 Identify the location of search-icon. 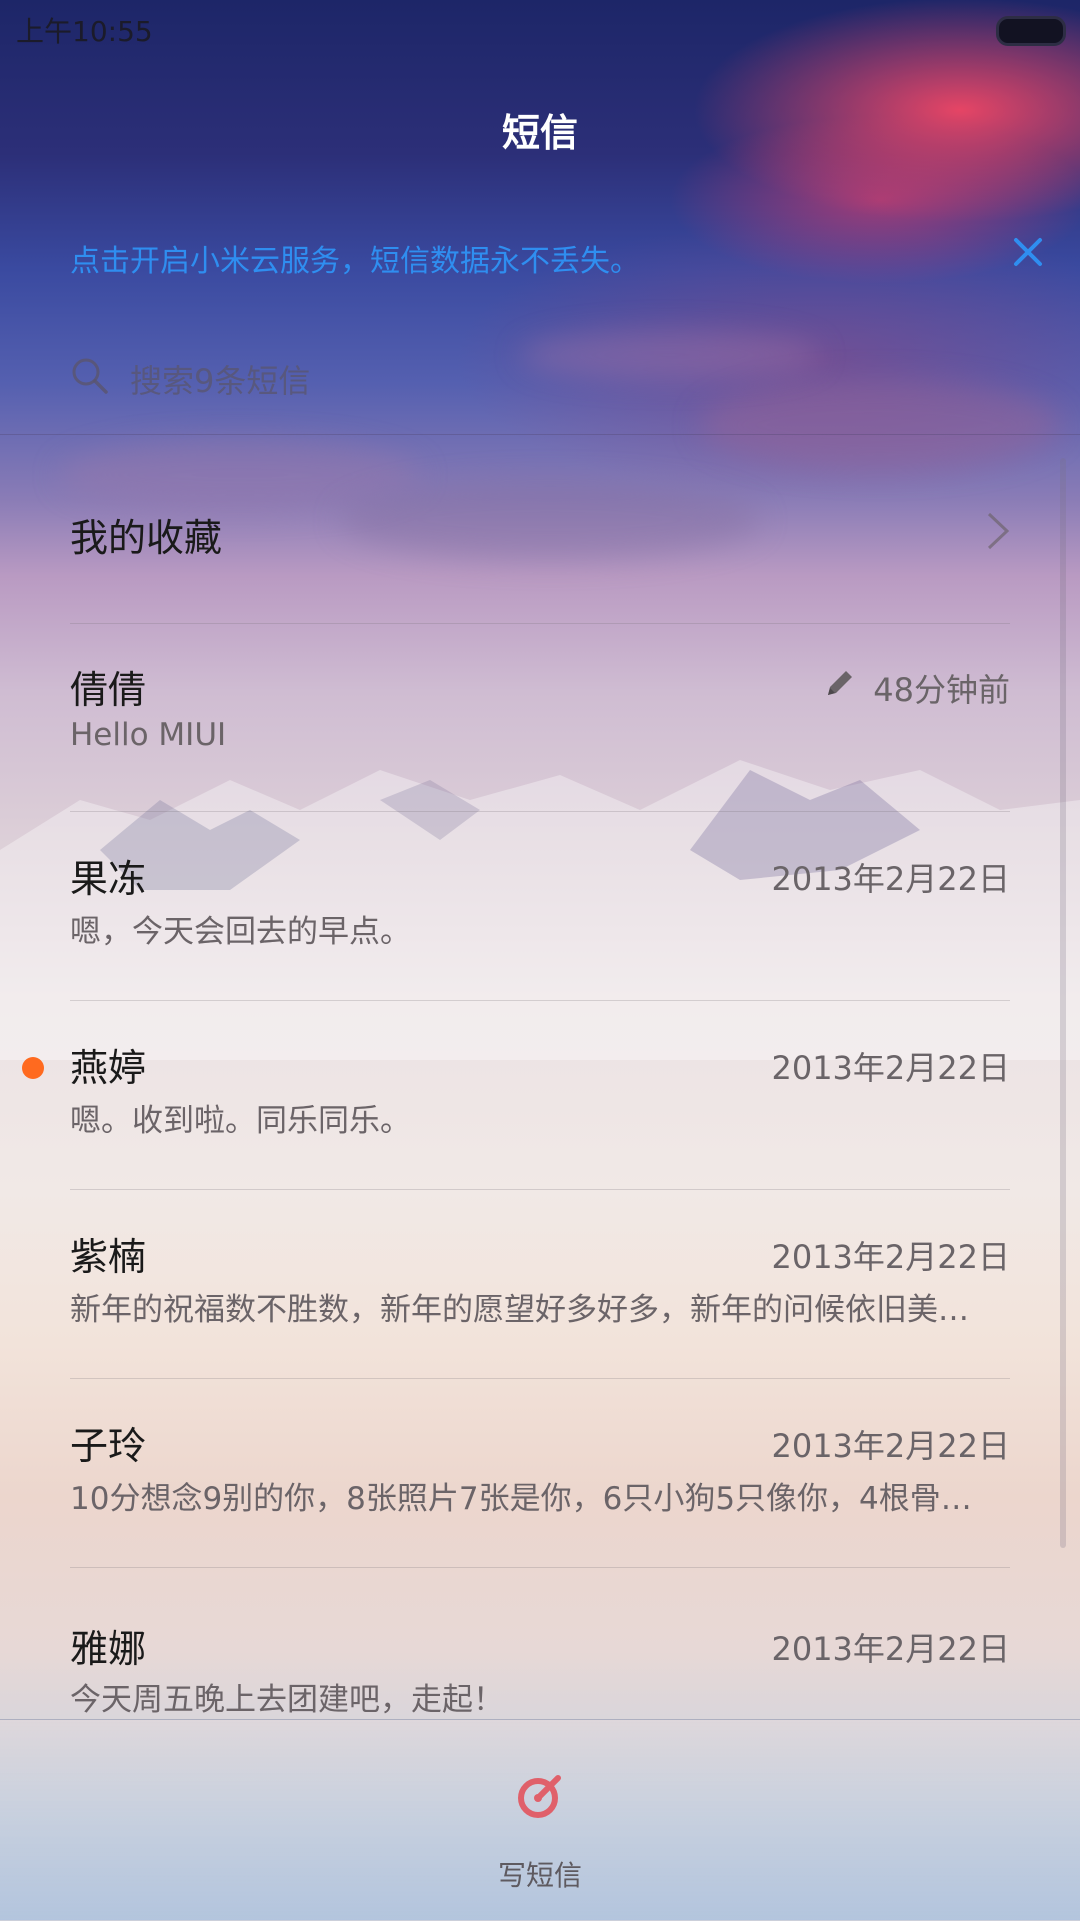
(90, 376).